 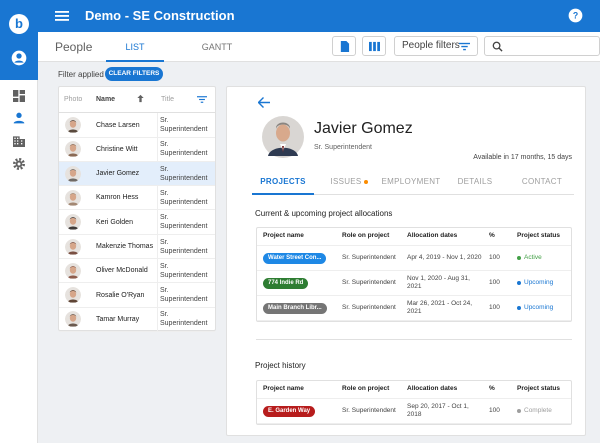 I want to click on table-row: Makenzie Thomas Sr. Superintendent, so click(x=137, y=247).